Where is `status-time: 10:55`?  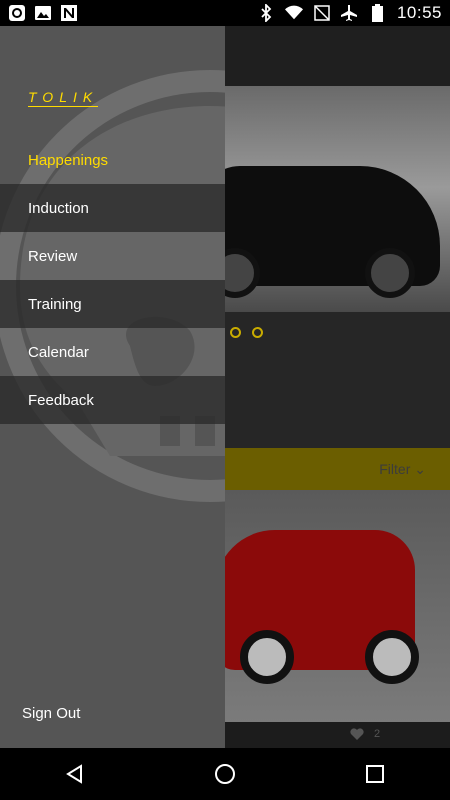
status-time: 10:55 is located at coordinates (419, 12).